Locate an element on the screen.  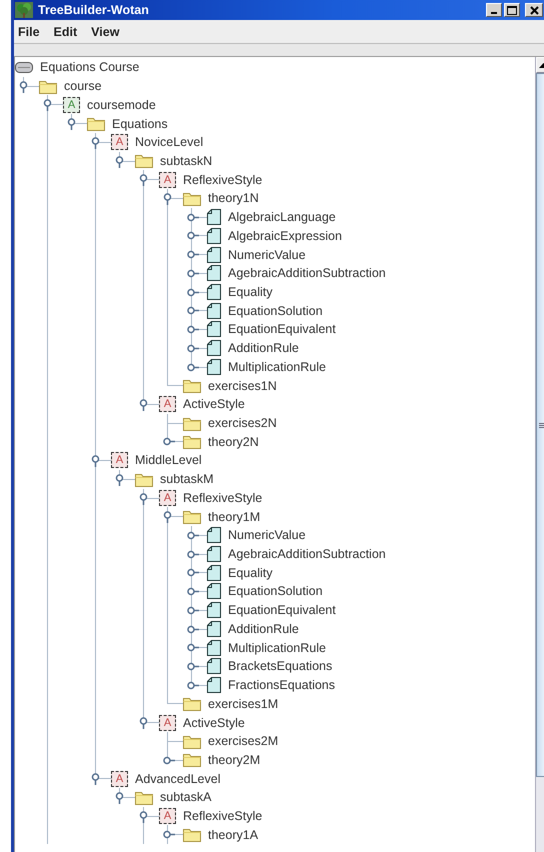
tree-node-label: Equations Course is located at coordinates (90, 67).